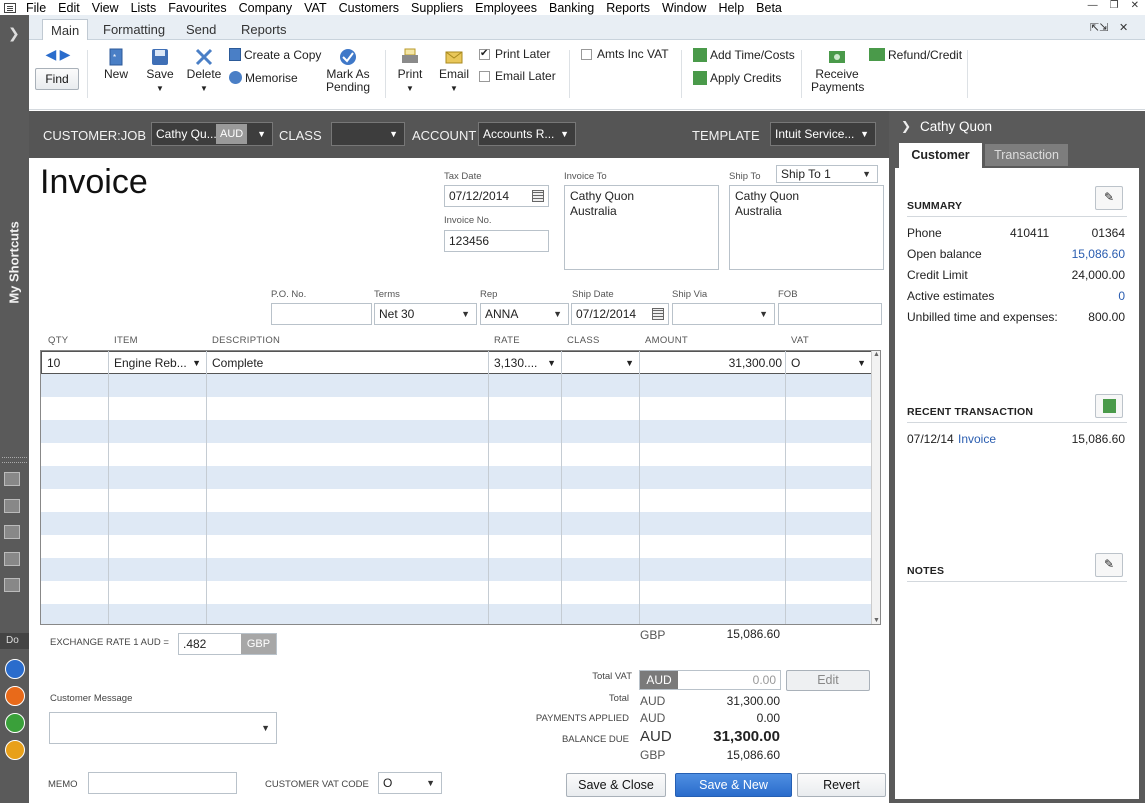 The width and height of the screenshot is (1145, 803). I want to click on class-cell: ▼, so click(601, 363).